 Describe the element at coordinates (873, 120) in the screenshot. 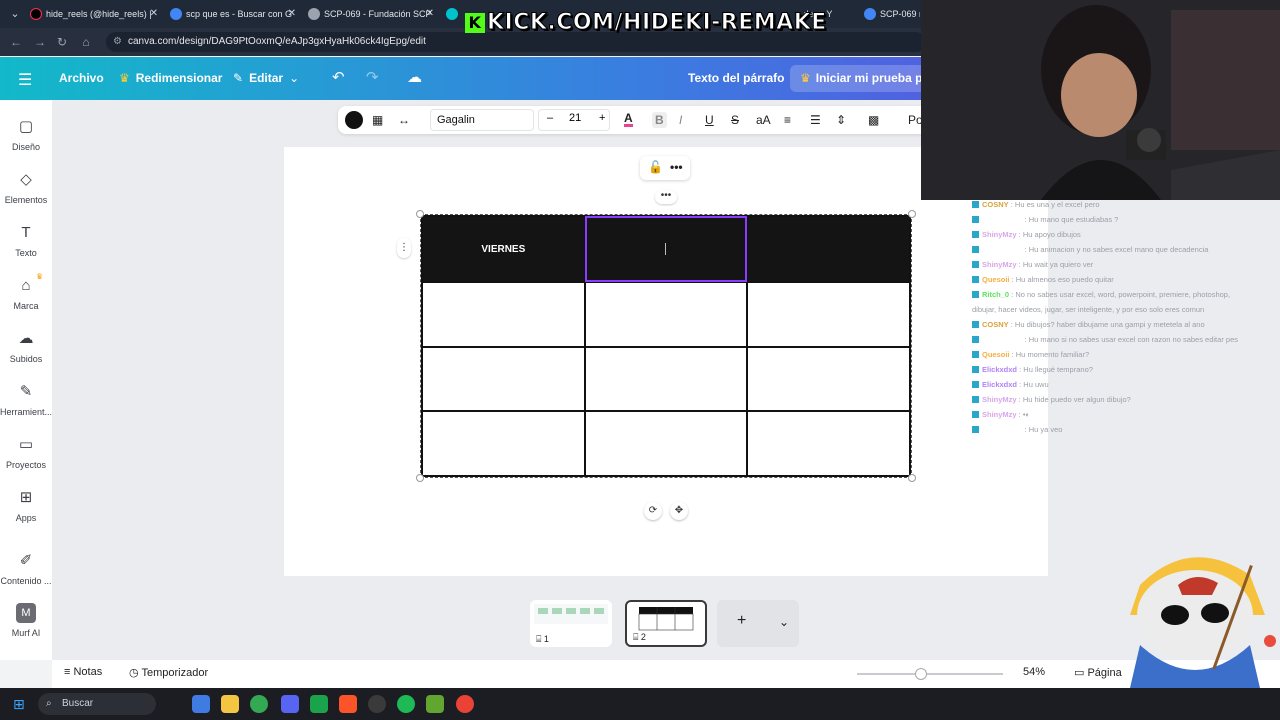

I see `transparency-icon: ▩` at that location.